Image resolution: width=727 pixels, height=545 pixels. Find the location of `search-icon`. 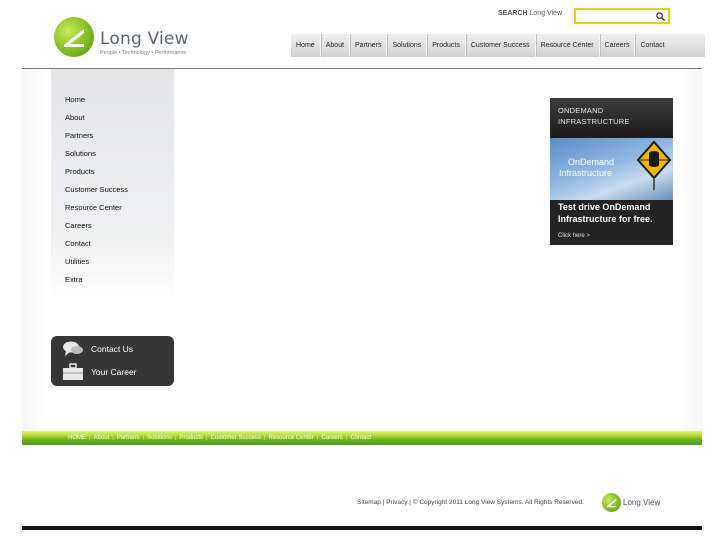

search-icon is located at coordinates (660, 16).